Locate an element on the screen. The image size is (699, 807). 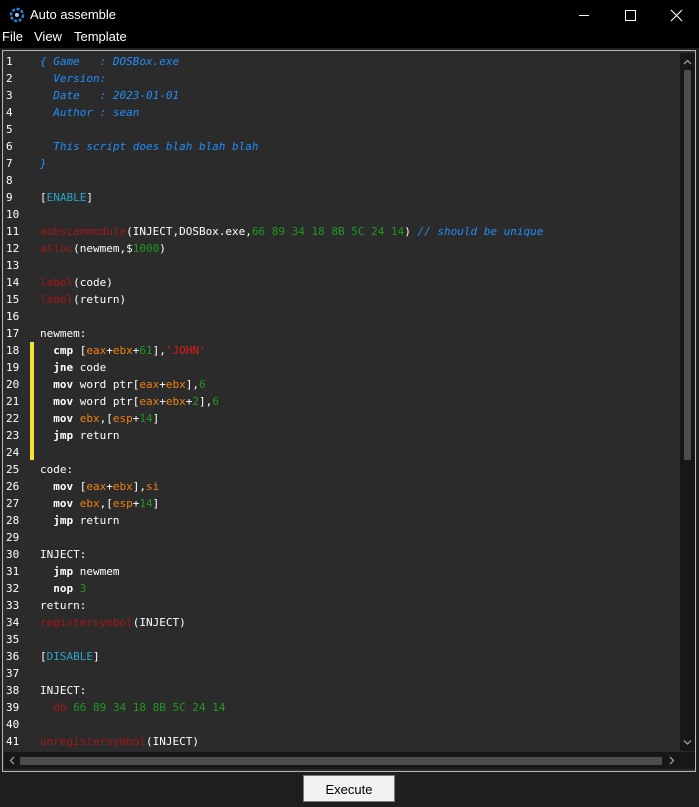
code-line: { Game : DOSBox.exe is located at coordinates (359, 61).